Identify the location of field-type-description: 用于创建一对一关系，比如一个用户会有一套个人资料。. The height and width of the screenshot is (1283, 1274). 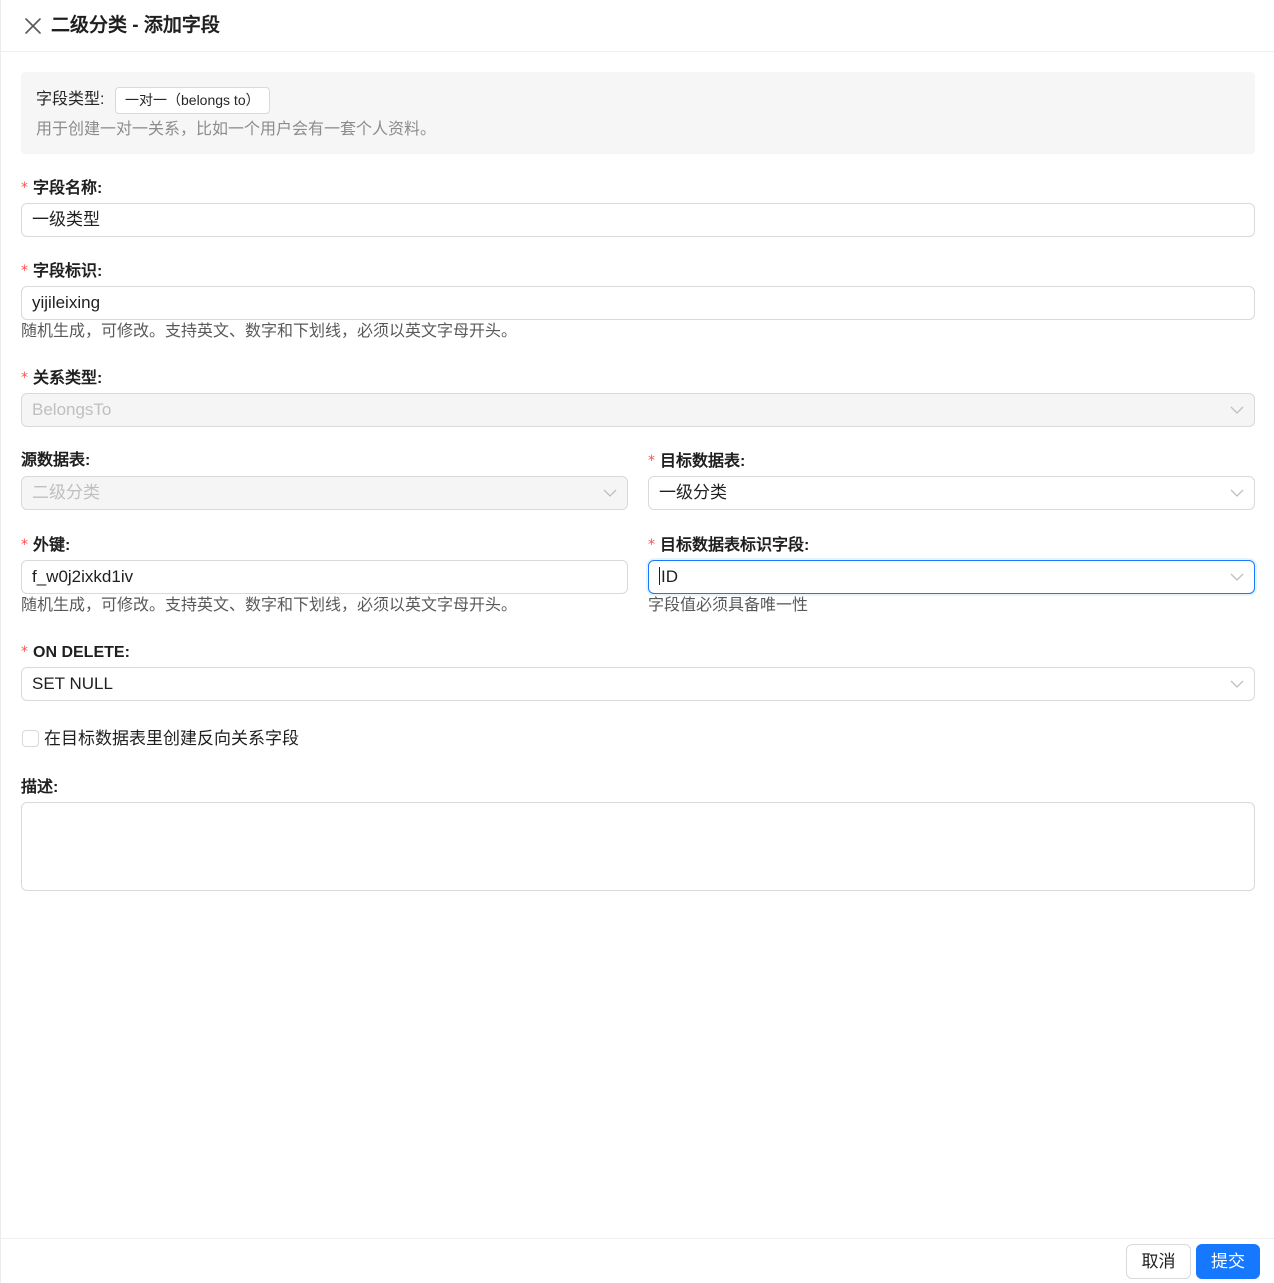
(236, 129).